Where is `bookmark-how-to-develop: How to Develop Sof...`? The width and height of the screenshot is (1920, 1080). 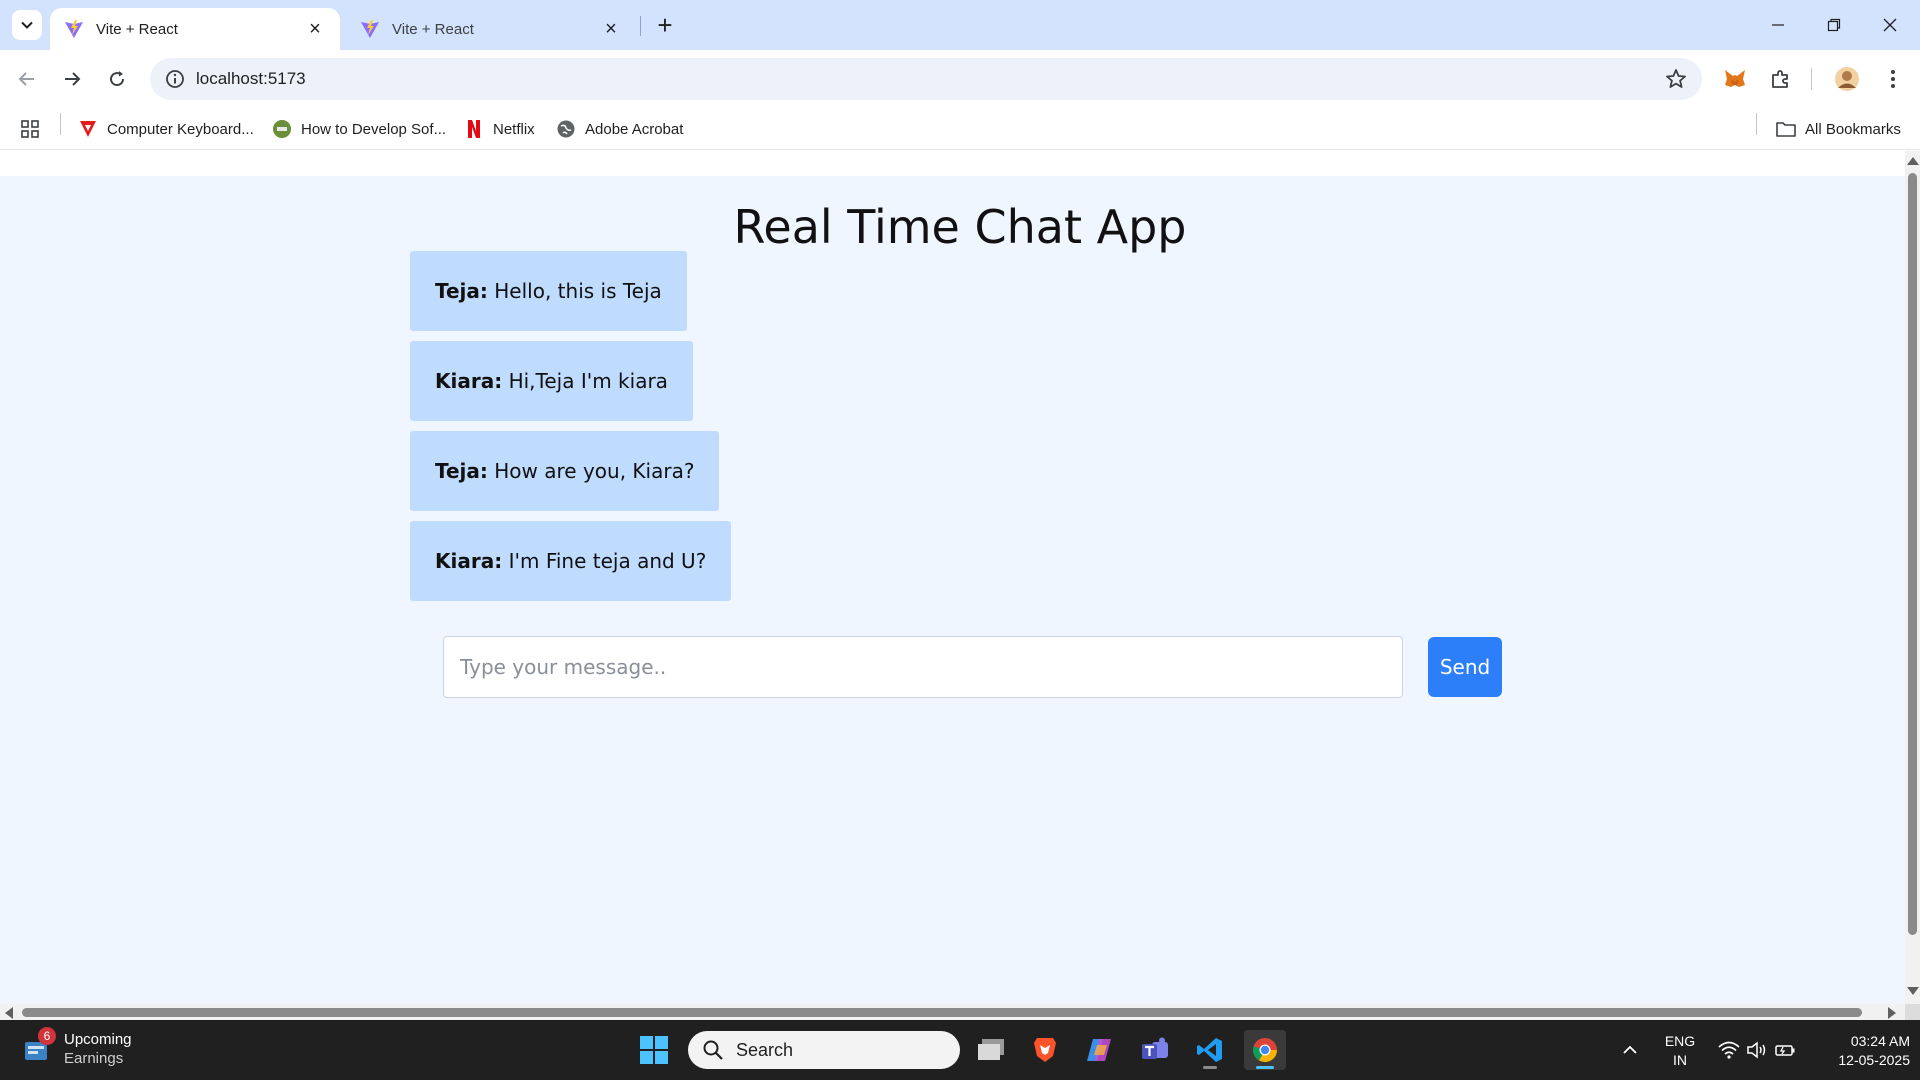 bookmark-how-to-develop: How to Develop Sof... is located at coordinates (359, 129).